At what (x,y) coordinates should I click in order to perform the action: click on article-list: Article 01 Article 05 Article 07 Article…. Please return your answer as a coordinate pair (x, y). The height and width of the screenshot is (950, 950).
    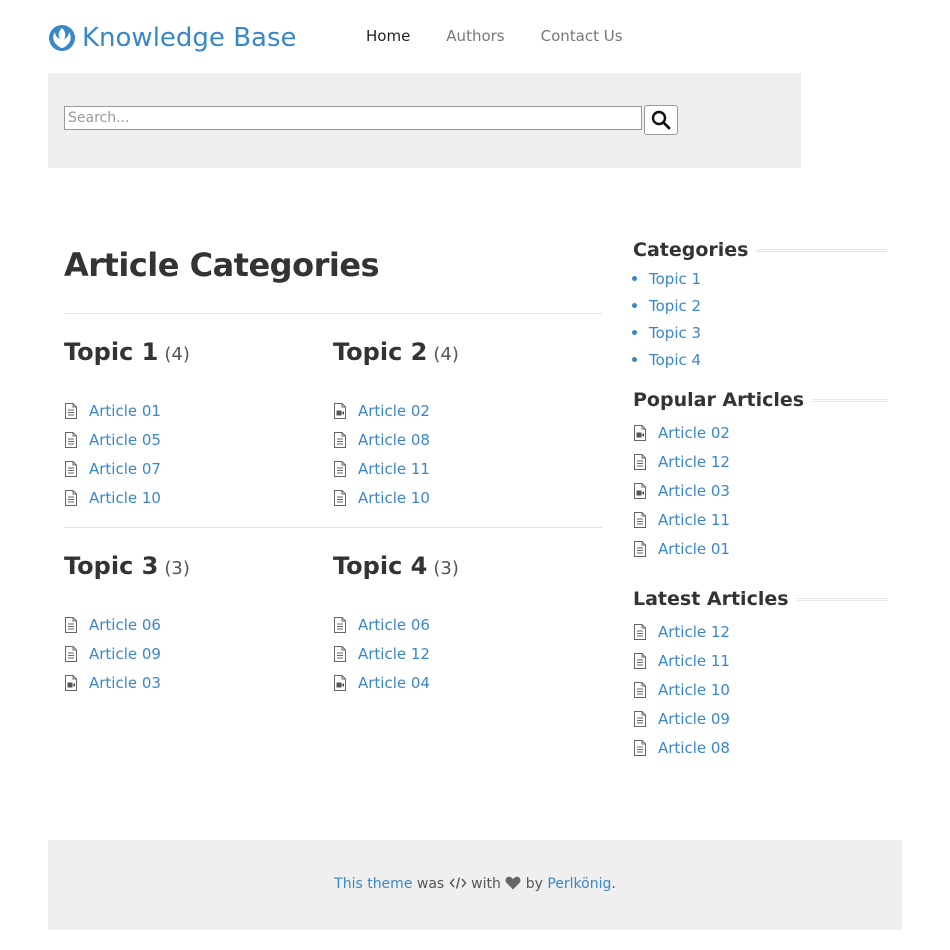
    Looking at the image, I should click on (112, 454).